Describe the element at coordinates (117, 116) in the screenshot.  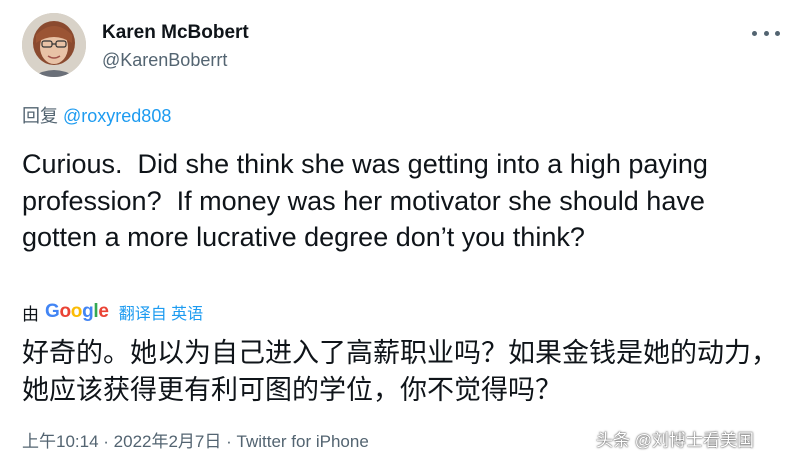
I see `reply-to-handle-link: @roxyred808` at that location.